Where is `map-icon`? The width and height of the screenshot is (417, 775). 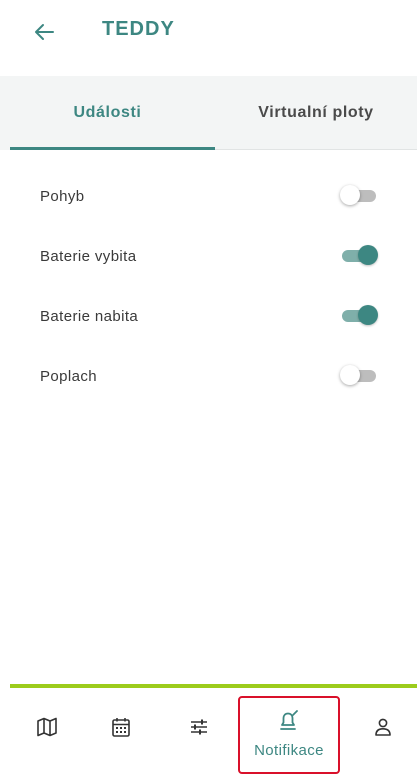
map-icon is located at coordinates (47, 727).